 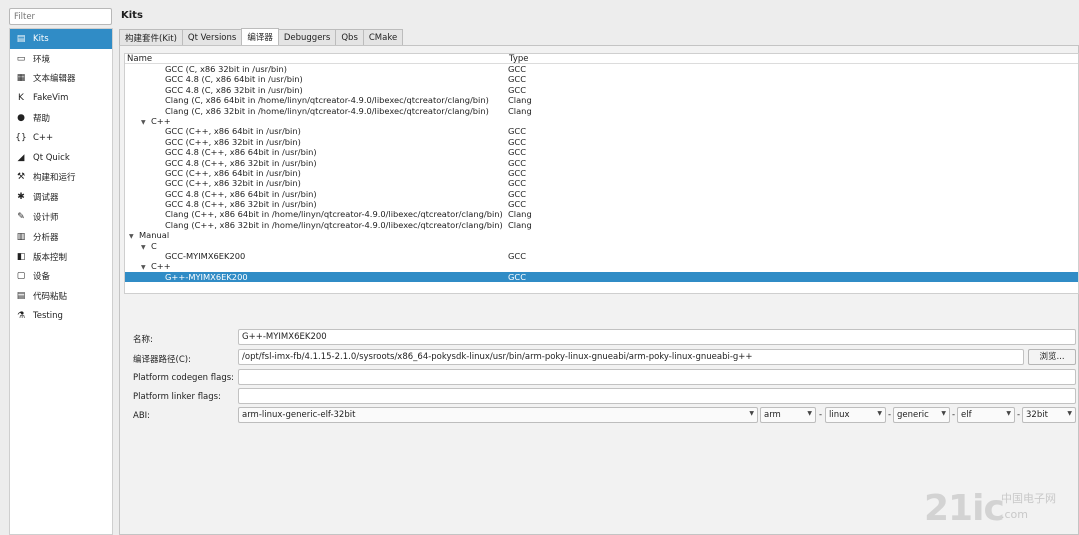 I want to click on abi-format-select: elf ▼, so click(x=986, y=415).